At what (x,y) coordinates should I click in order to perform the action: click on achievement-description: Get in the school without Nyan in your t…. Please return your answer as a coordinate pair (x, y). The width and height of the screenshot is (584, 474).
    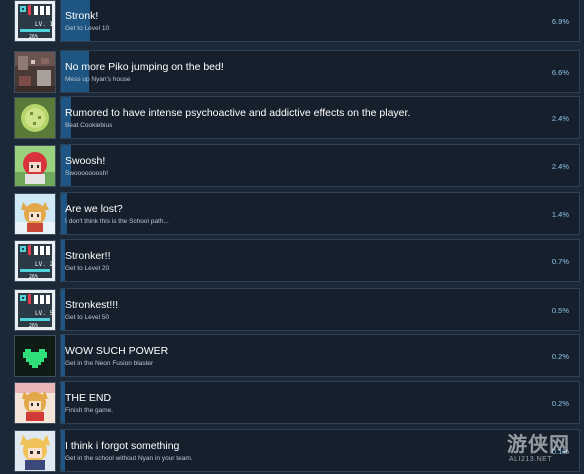
    Looking at the image, I should click on (129, 458).